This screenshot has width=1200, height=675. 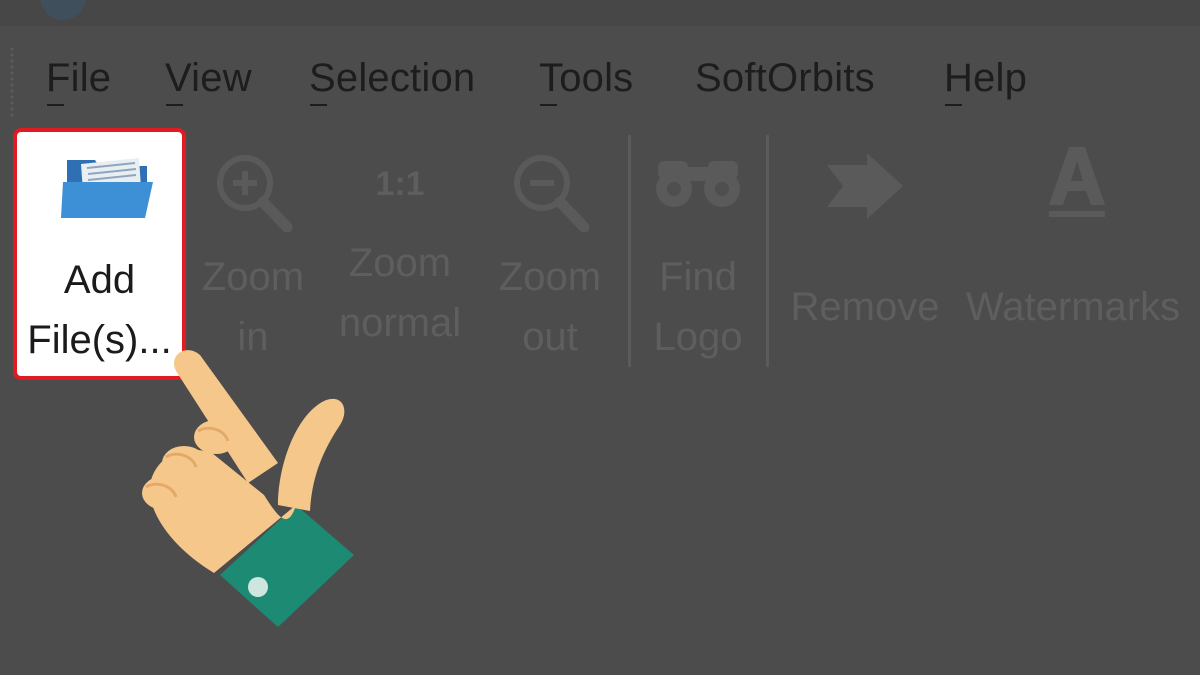 I want to click on zoom-normal-button: 1:1 Zoom normal, so click(x=400, y=252).